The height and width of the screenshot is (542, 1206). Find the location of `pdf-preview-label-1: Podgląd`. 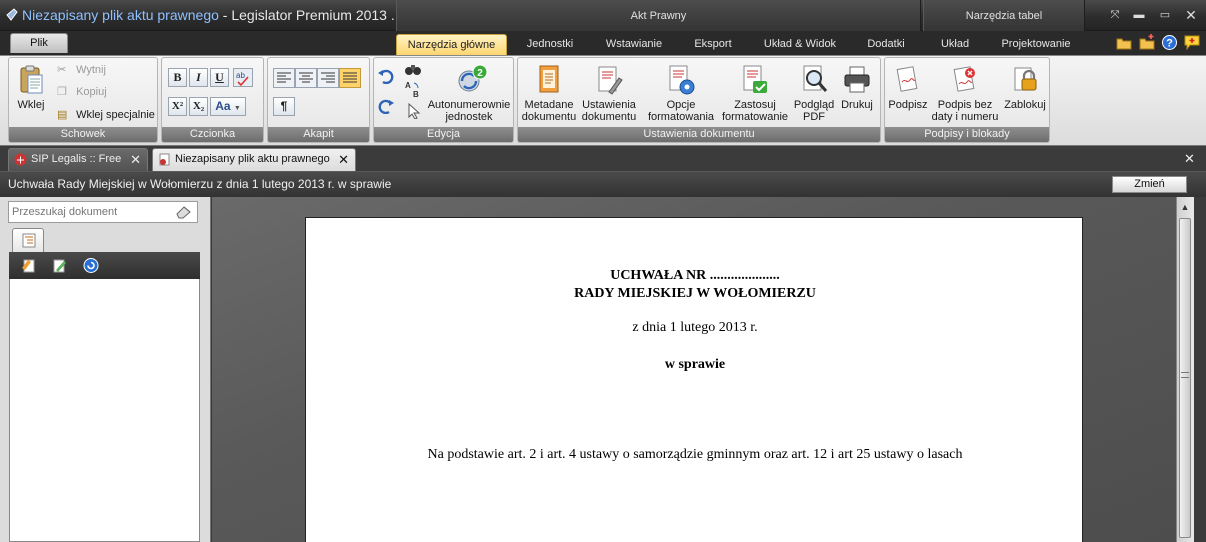

pdf-preview-label-1: Podgląd is located at coordinates (814, 105).